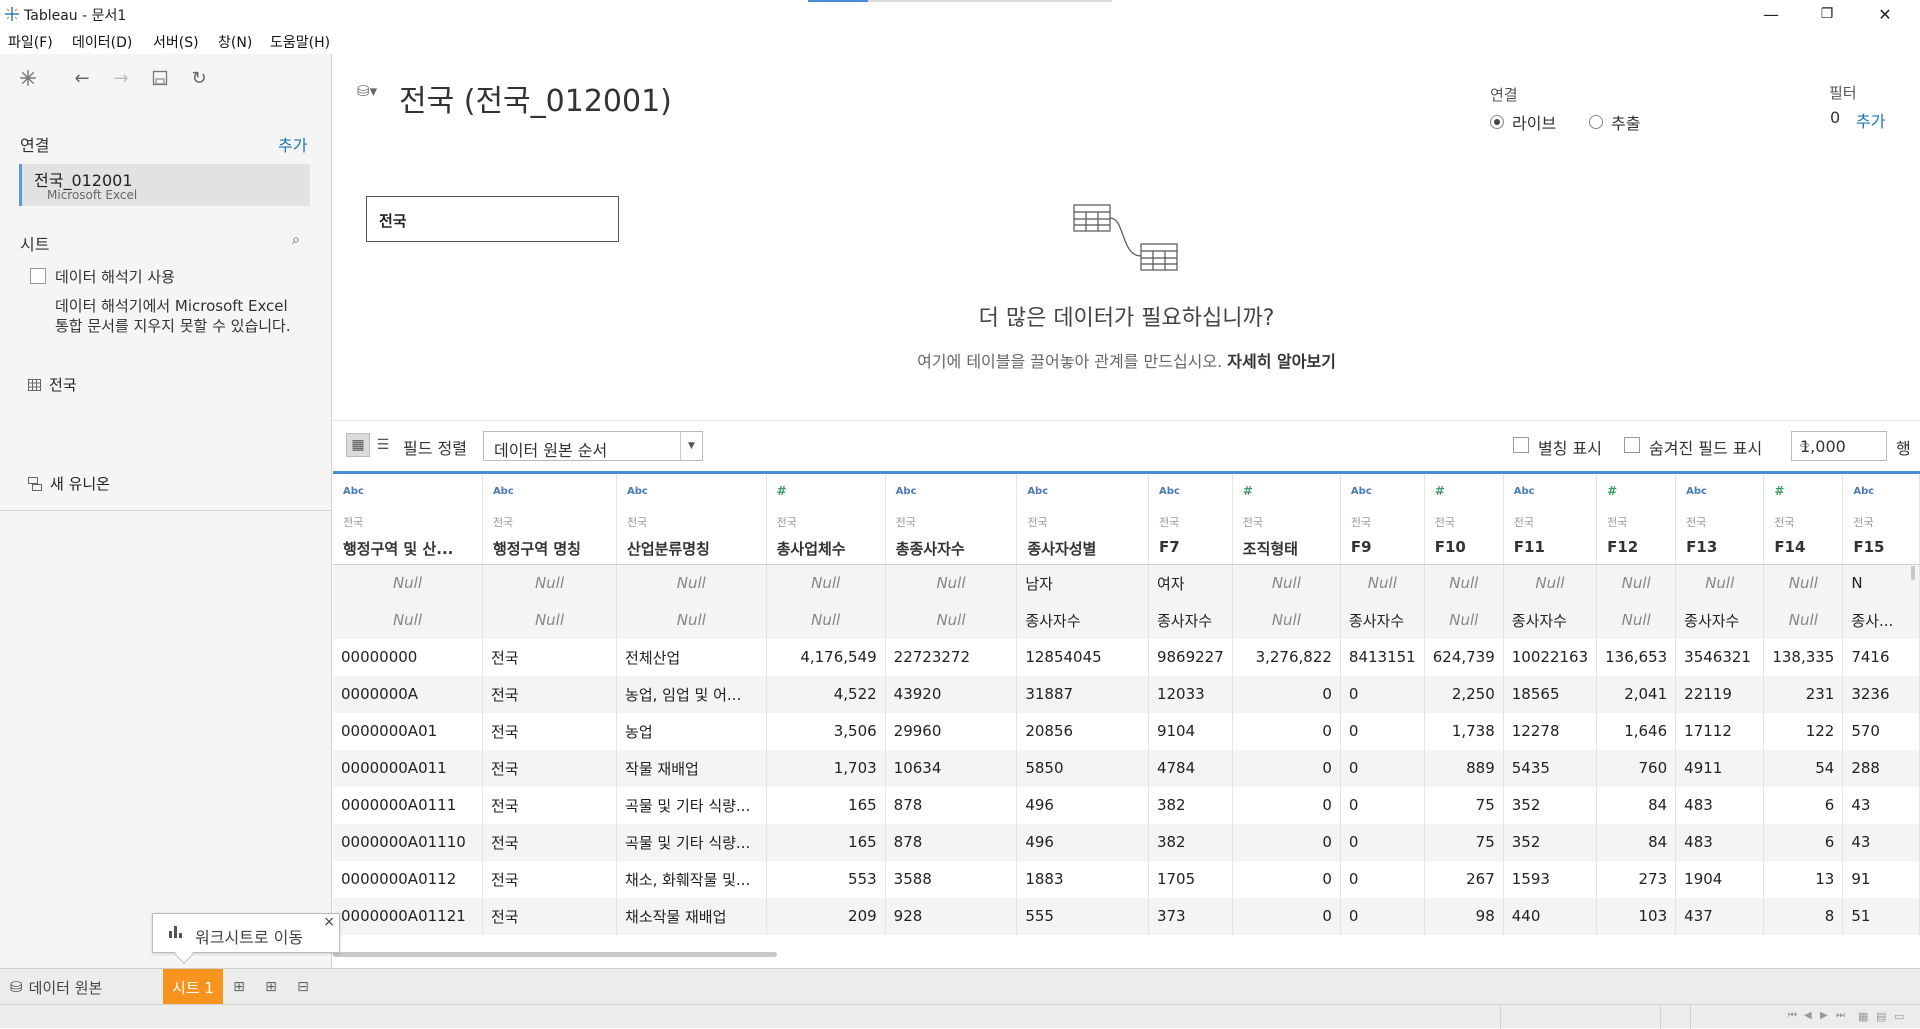 The width and height of the screenshot is (1920, 1029). What do you see at coordinates (691, 916) in the screenshot?
I see `table-cell: 채소작물 재배업` at bounding box center [691, 916].